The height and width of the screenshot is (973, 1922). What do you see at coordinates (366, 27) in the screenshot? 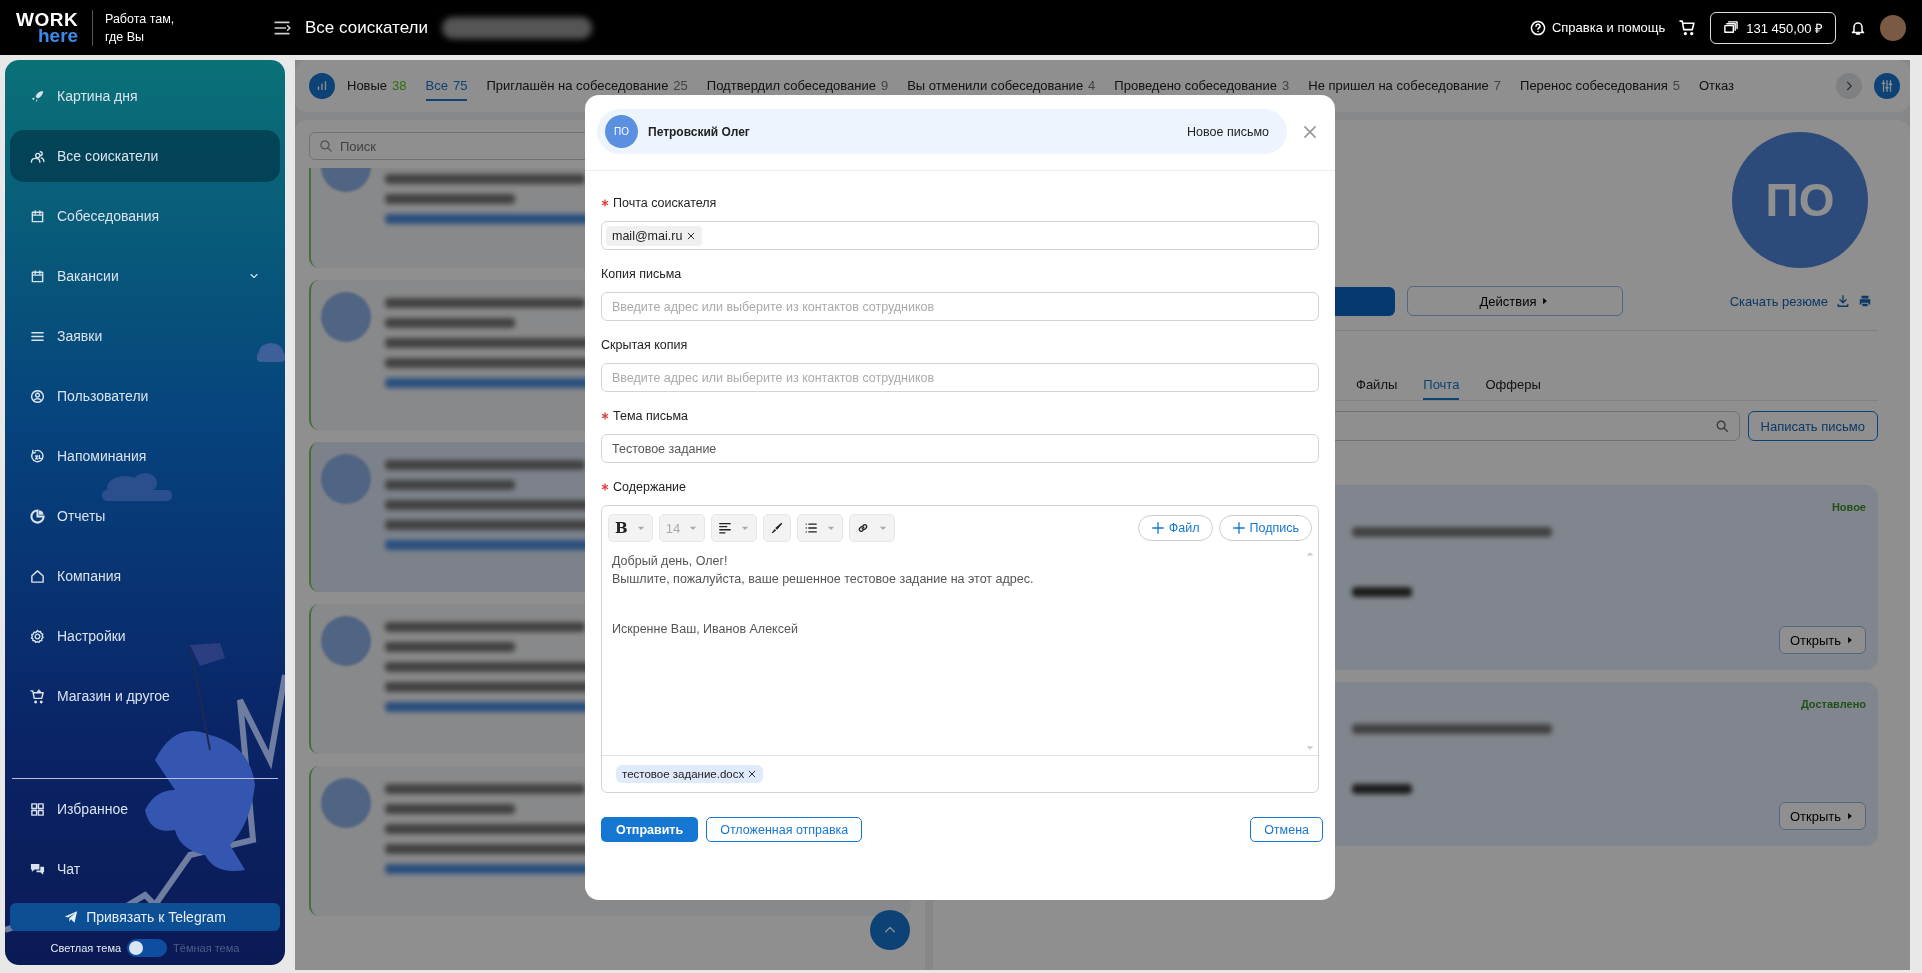
I see `page-title: Все соискатели` at bounding box center [366, 27].